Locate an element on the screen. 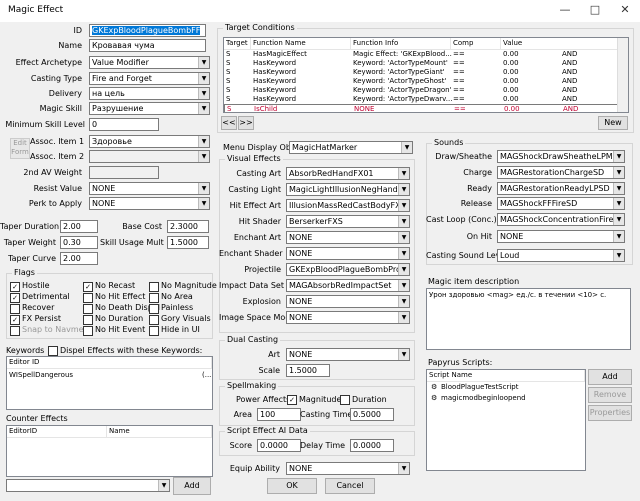  col-function-name: Function Name is located at coordinates (301, 43).